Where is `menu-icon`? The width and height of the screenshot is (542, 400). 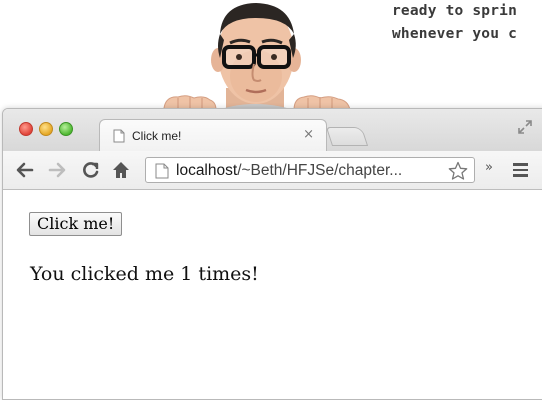
menu-icon is located at coordinates (520, 171).